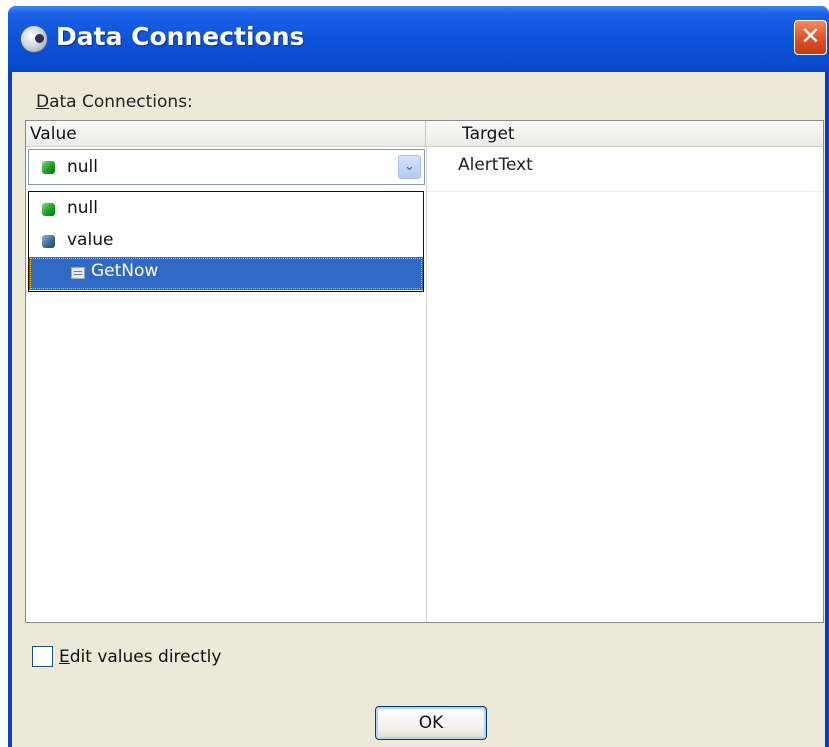 Image resolution: width=829 pixels, height=747 pixels. What do you see at coordinates (226, 134) in the screenshot?
I see `column-header-value: Value` at bounding box center [226, 134].